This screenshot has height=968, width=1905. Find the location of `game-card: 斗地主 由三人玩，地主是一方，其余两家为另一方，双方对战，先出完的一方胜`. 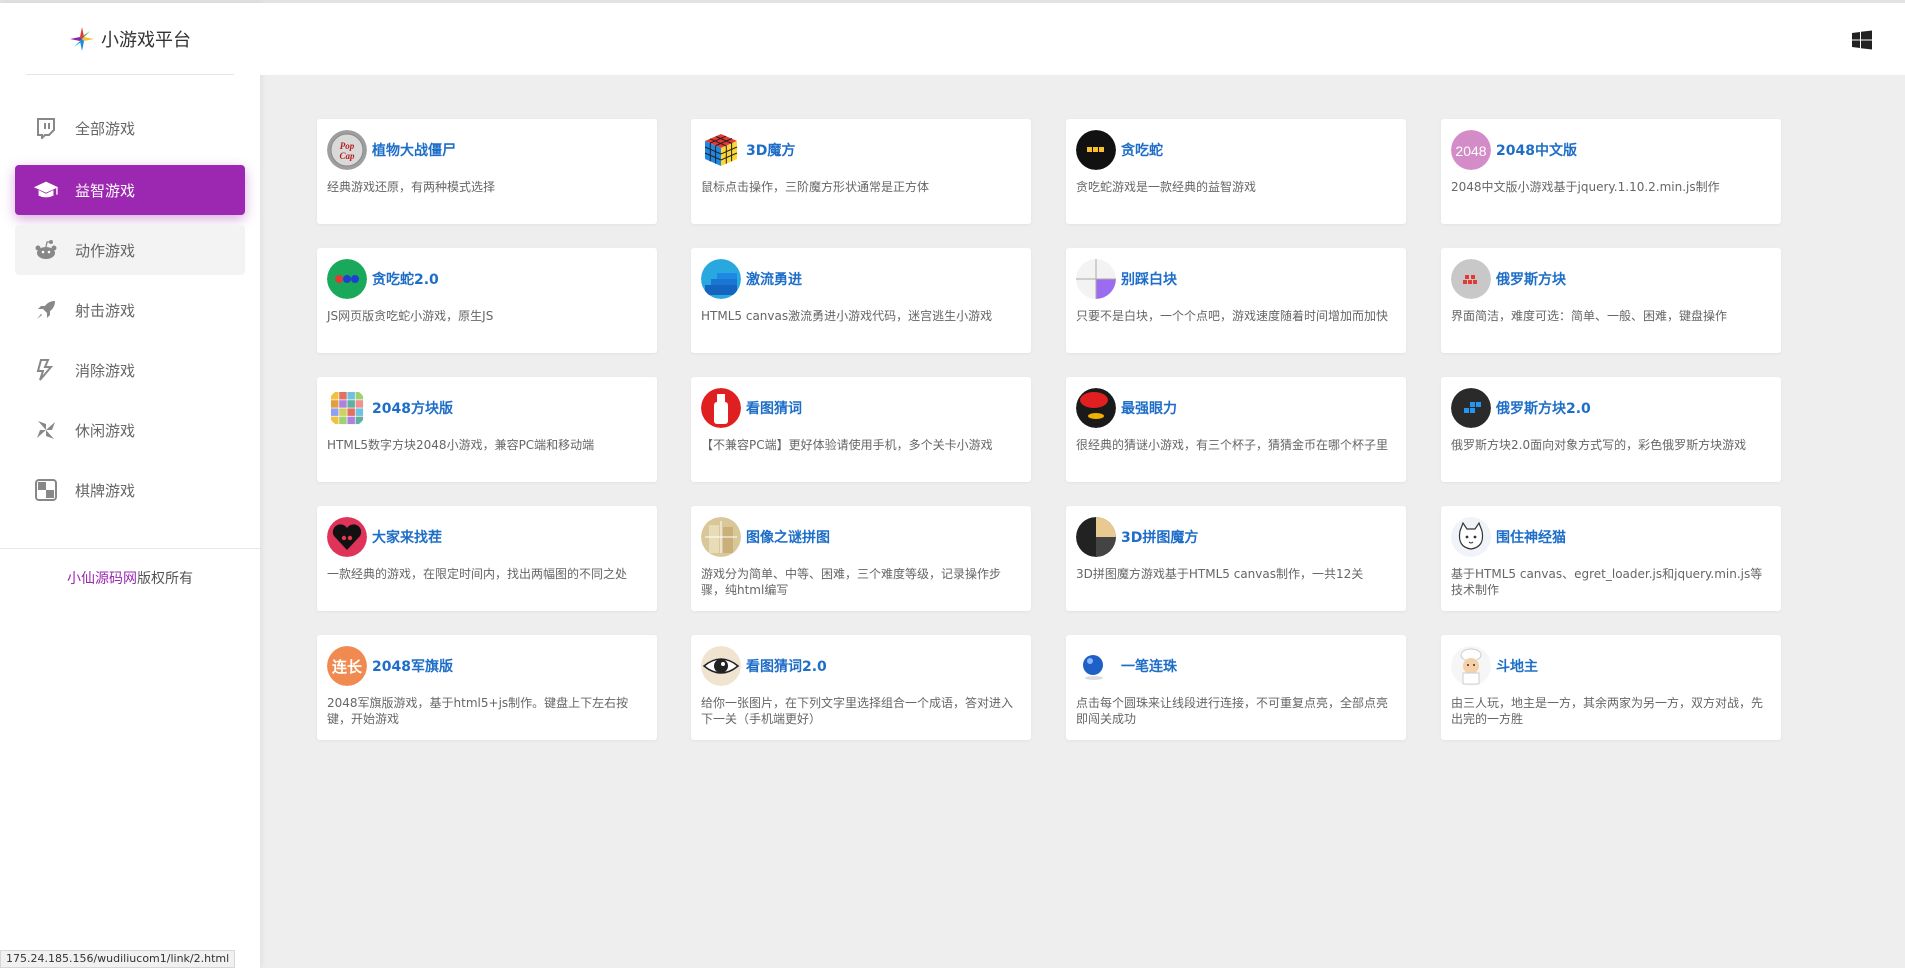

game-card: 斗地主 由三人玩，地主是一方，其余两家为另一方，双方对战，先出完的一方胜 is located at coordinates (1611, 687).